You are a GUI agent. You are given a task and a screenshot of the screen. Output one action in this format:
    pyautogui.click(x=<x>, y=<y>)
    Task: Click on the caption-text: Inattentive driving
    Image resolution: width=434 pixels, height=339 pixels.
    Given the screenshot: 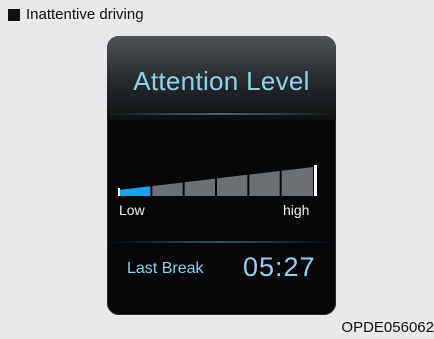 What is the action you would take?
    pyautogui.click(x=85, y=14)
    